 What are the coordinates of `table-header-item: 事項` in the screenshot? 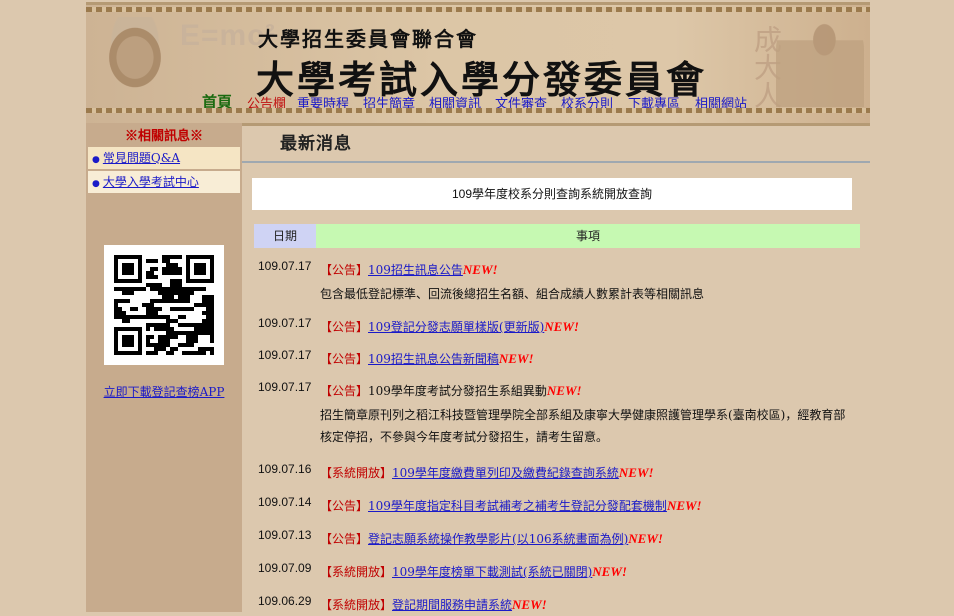 It's located at (588, 236).